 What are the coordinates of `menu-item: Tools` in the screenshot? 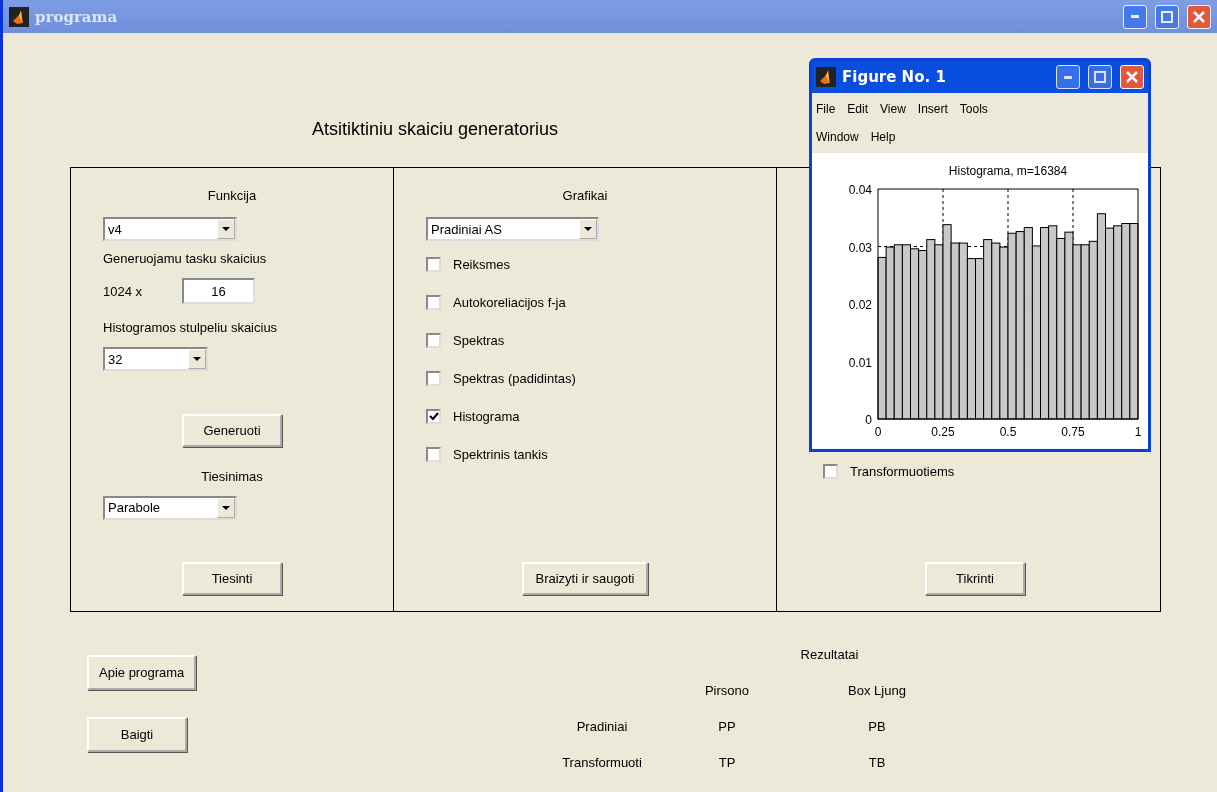 It's located at (973, 109).